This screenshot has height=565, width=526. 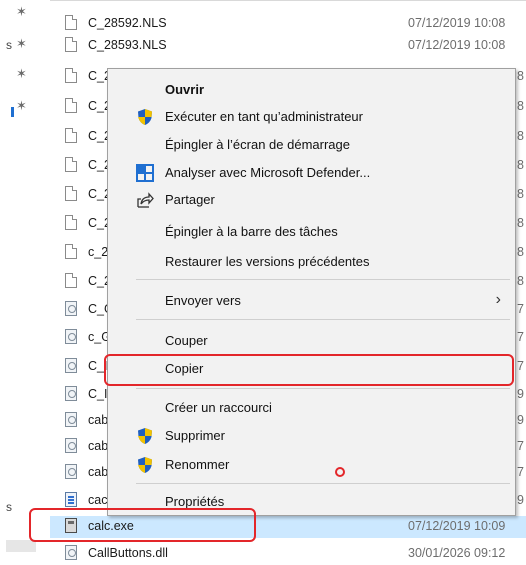 What do you see at coordinates (340, 472) in the screenshot?
I see `cursor-marker-annotation` at bounding box center [340, 472].